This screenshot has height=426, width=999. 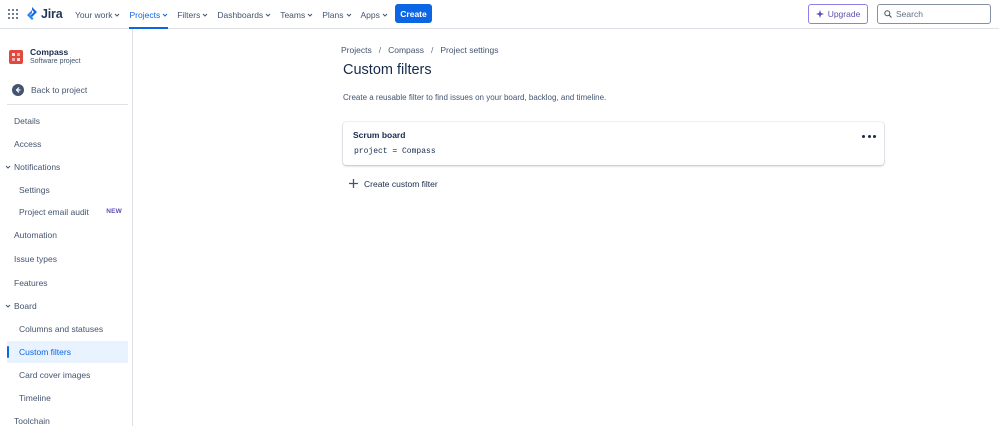 I want to click on sparkle-icon, so click(x=819, y=14).